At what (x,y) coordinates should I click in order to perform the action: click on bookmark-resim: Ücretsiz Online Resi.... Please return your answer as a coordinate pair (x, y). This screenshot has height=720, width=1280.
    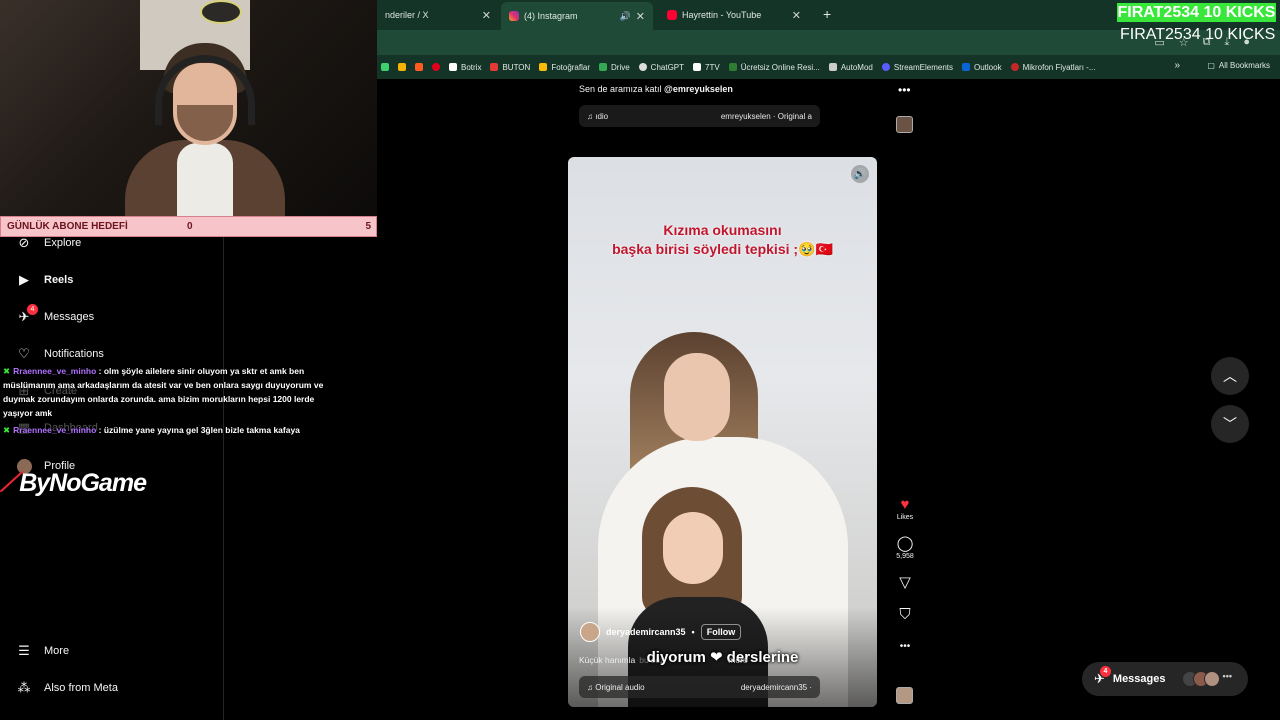
    Looking at the image, I should click on (774, 67).